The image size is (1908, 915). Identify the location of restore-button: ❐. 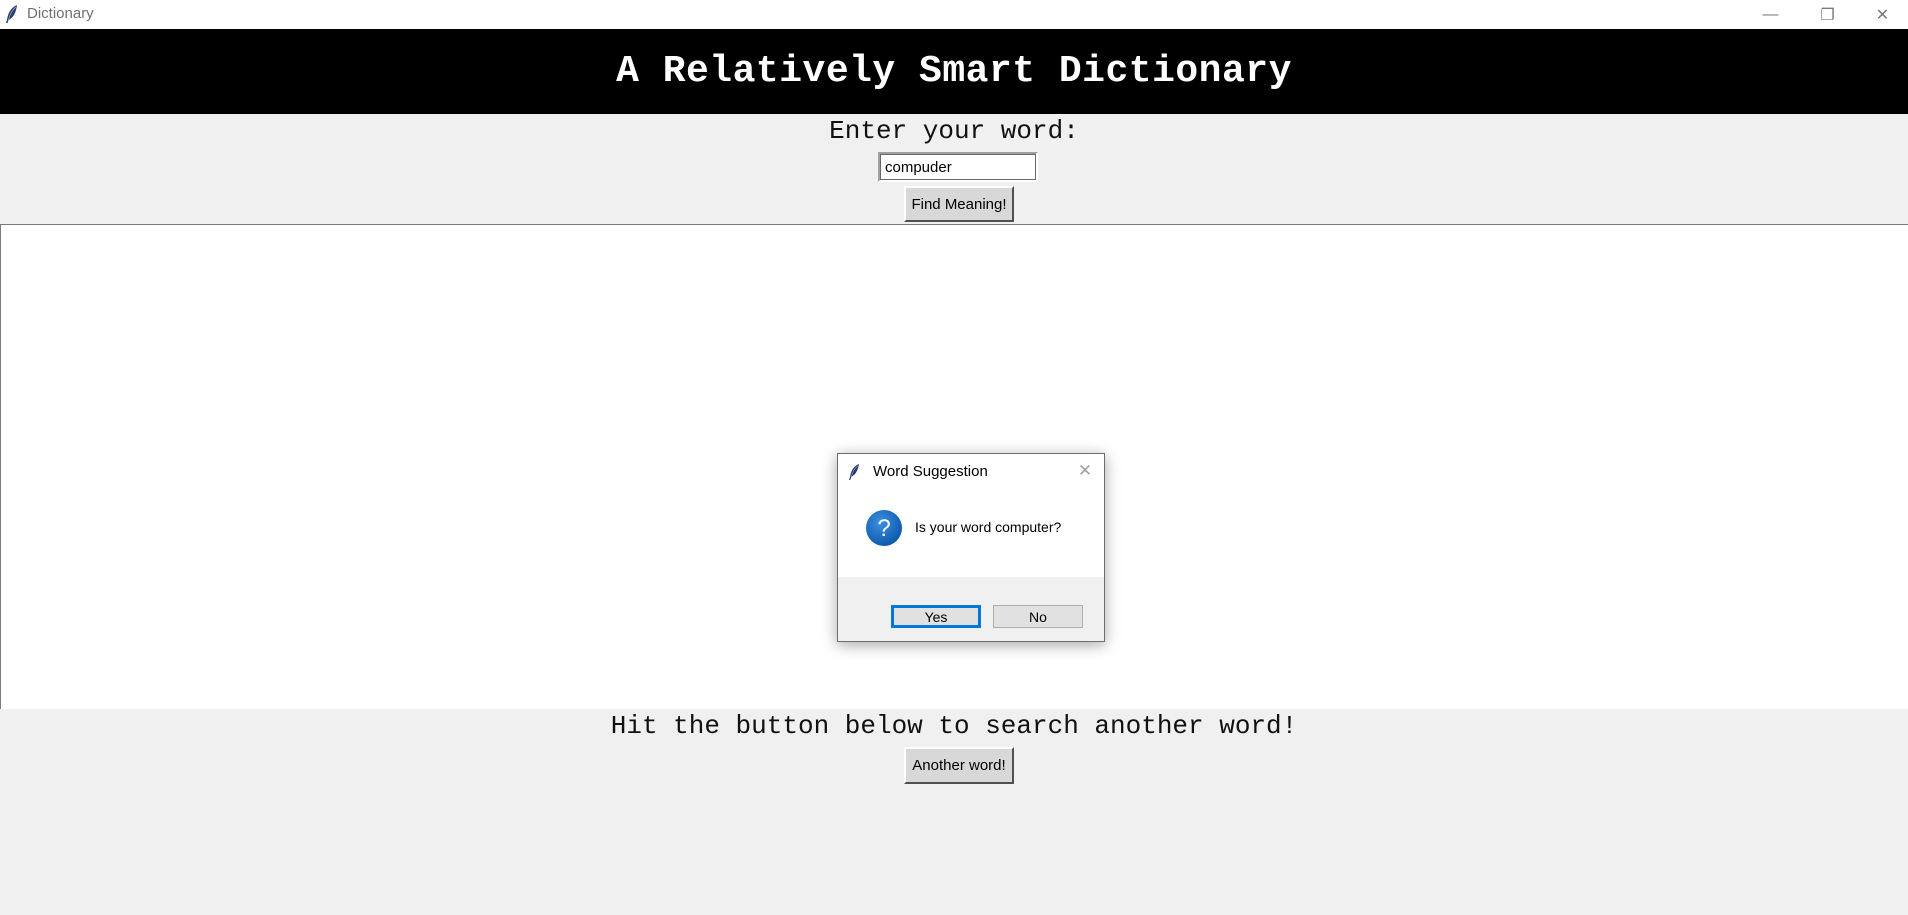
(1827, 14).